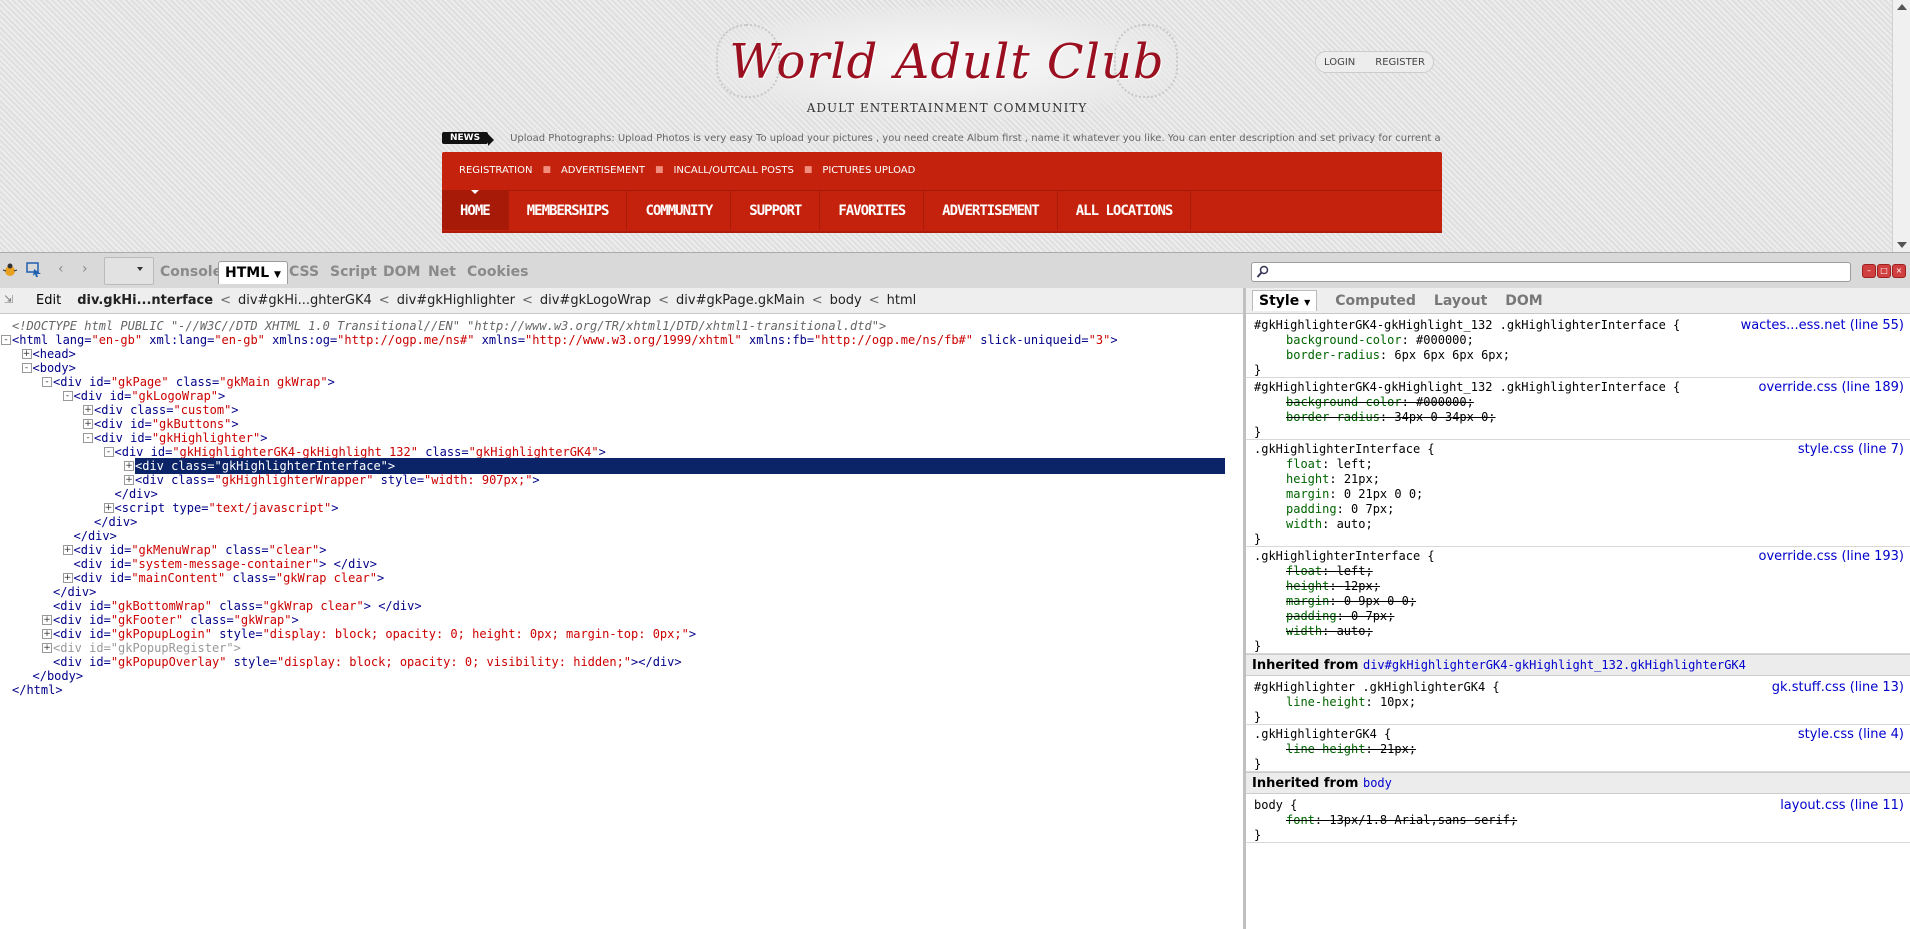 This screenshot has height=929, width=1910. Describe the element at coordinates (846, 300) in the screenshot. I see `breadcrumb-item: body` at that location.